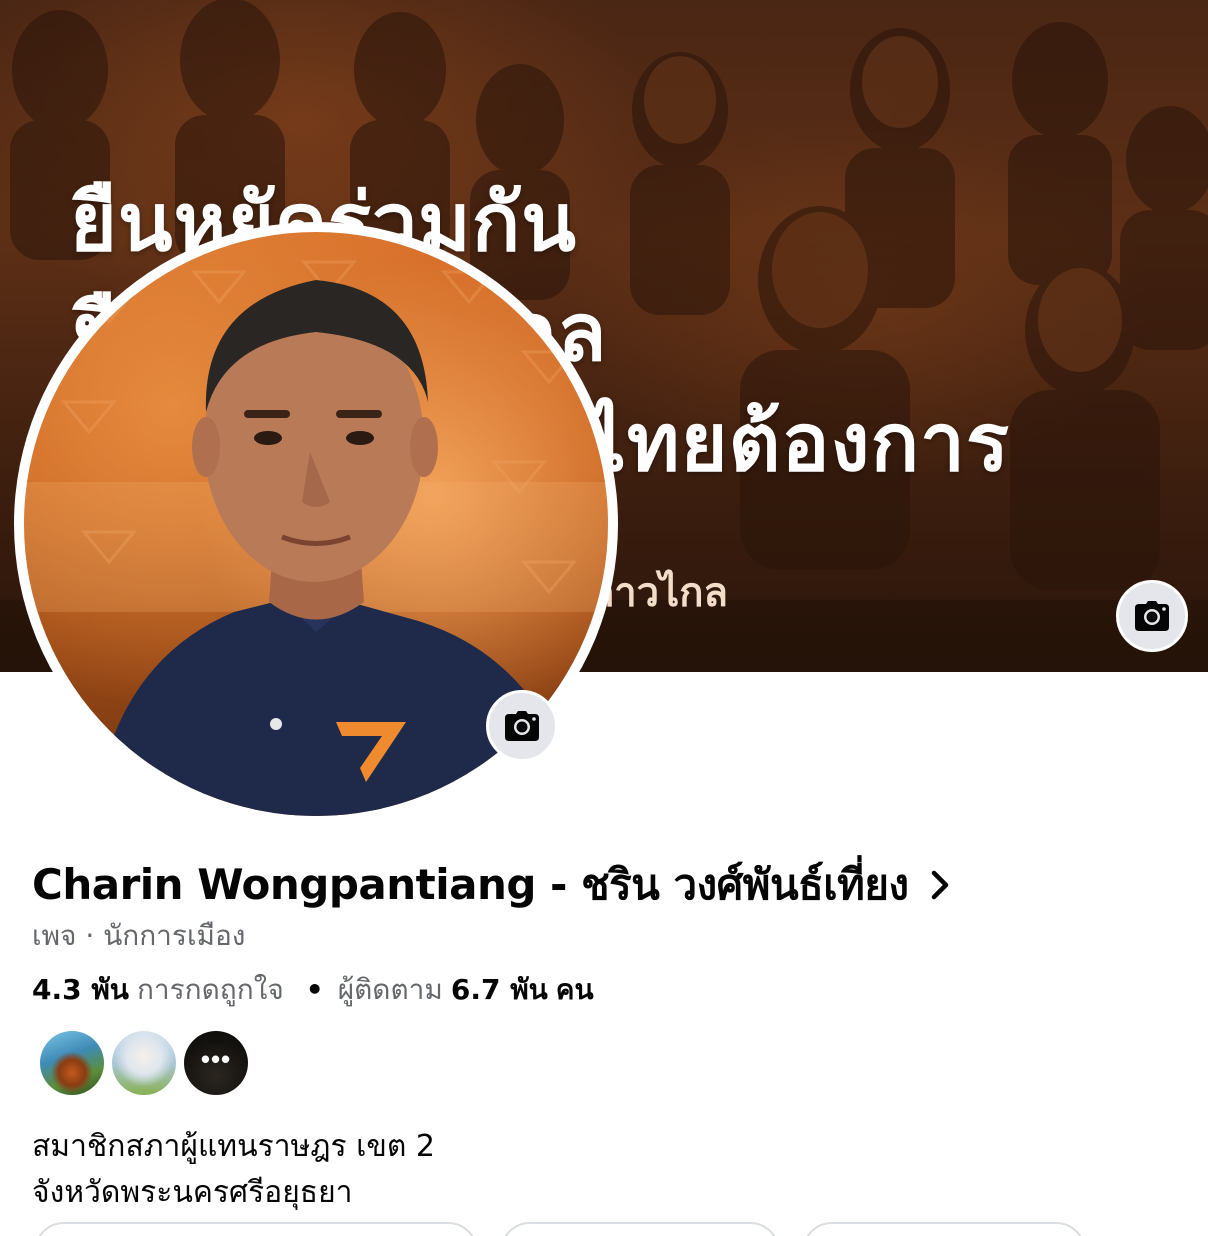  Describe the element at coordinates (210, 989) in the screenshot. I see `likes-label: การกดถูกใจ` at that location.